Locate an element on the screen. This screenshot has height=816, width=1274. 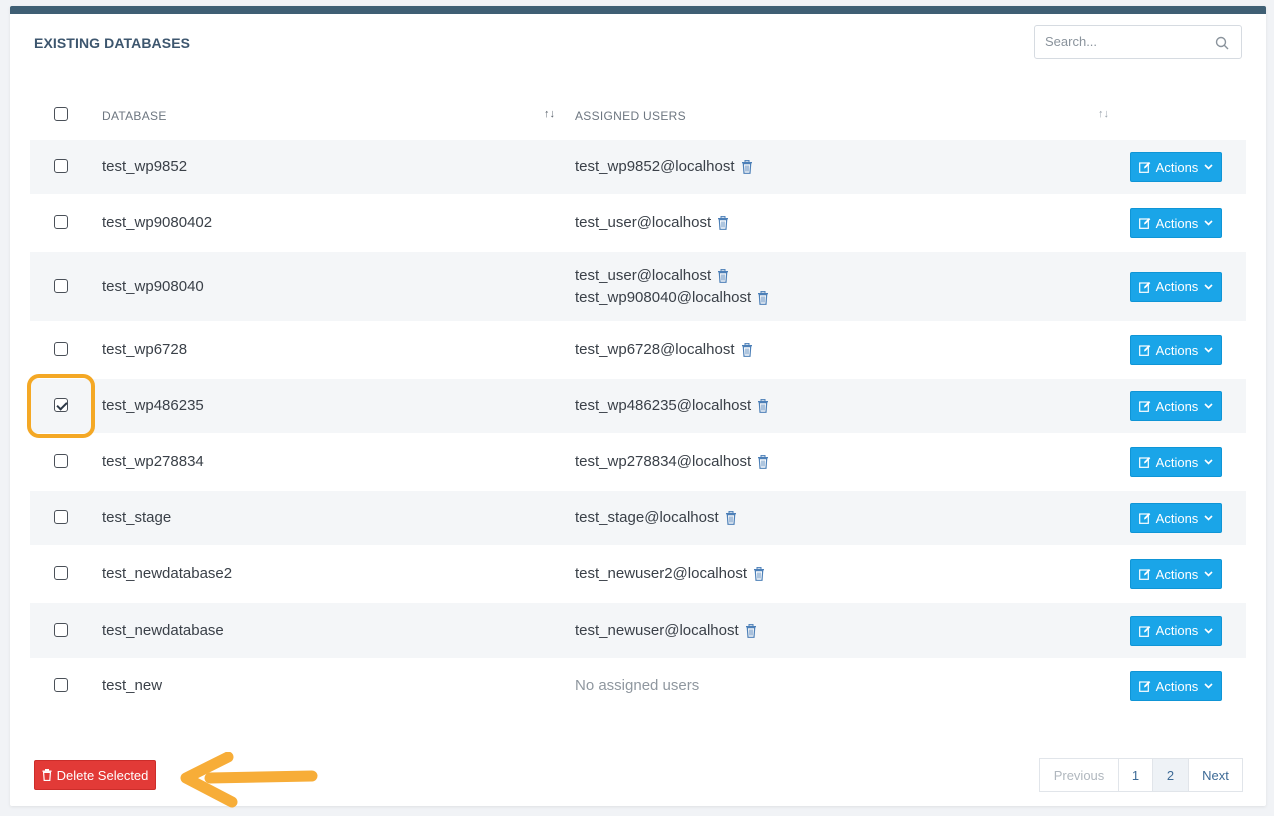
assigned-users: test_stage@localhost is located at coordinates (656, 518).